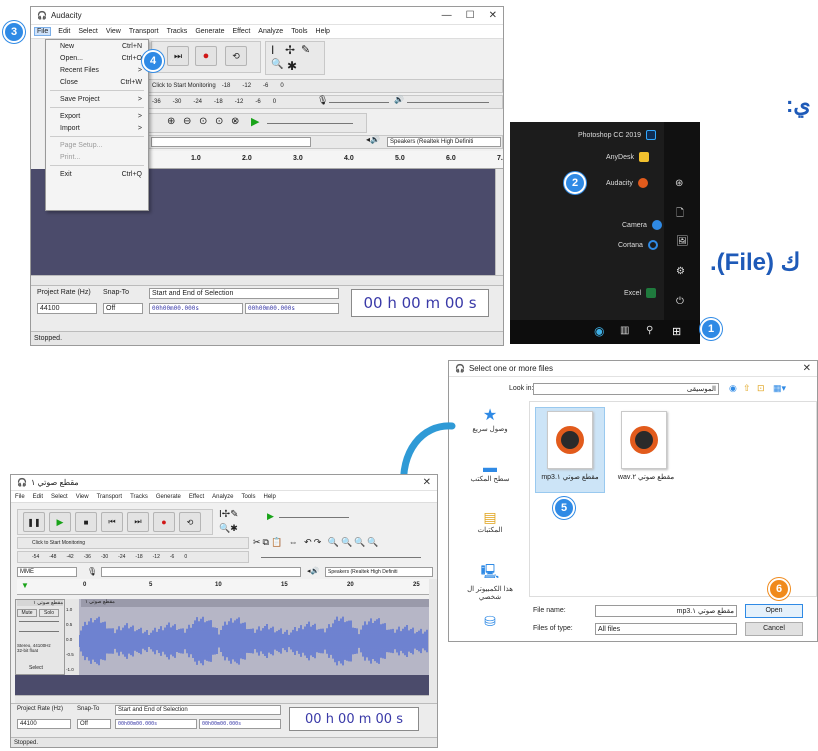 Image resolution: width=818 pixels, height=751 pixels. What do you see at coordinates (97, 99) in the screenshot?
I see `file-menu-item: Save Project >` at bounding box center [97, 99].